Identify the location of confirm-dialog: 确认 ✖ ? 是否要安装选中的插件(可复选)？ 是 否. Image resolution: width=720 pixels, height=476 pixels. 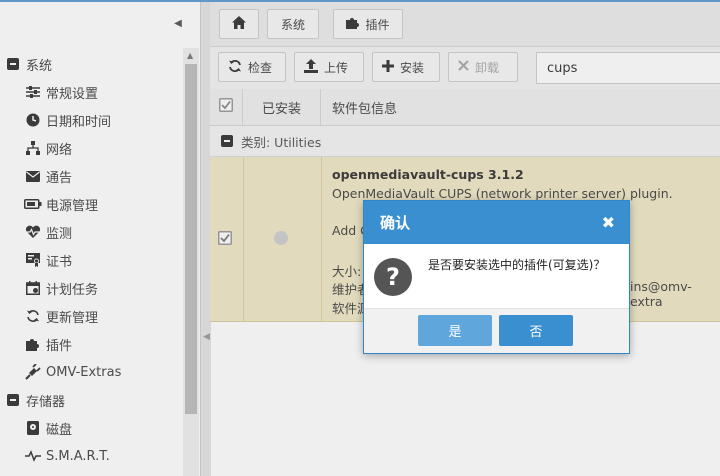
(496, 277).